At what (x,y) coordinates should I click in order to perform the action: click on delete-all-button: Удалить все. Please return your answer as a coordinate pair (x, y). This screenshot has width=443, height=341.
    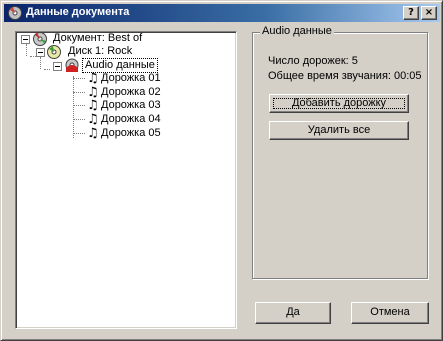
    Looking at the image, I should click on (339, 130).